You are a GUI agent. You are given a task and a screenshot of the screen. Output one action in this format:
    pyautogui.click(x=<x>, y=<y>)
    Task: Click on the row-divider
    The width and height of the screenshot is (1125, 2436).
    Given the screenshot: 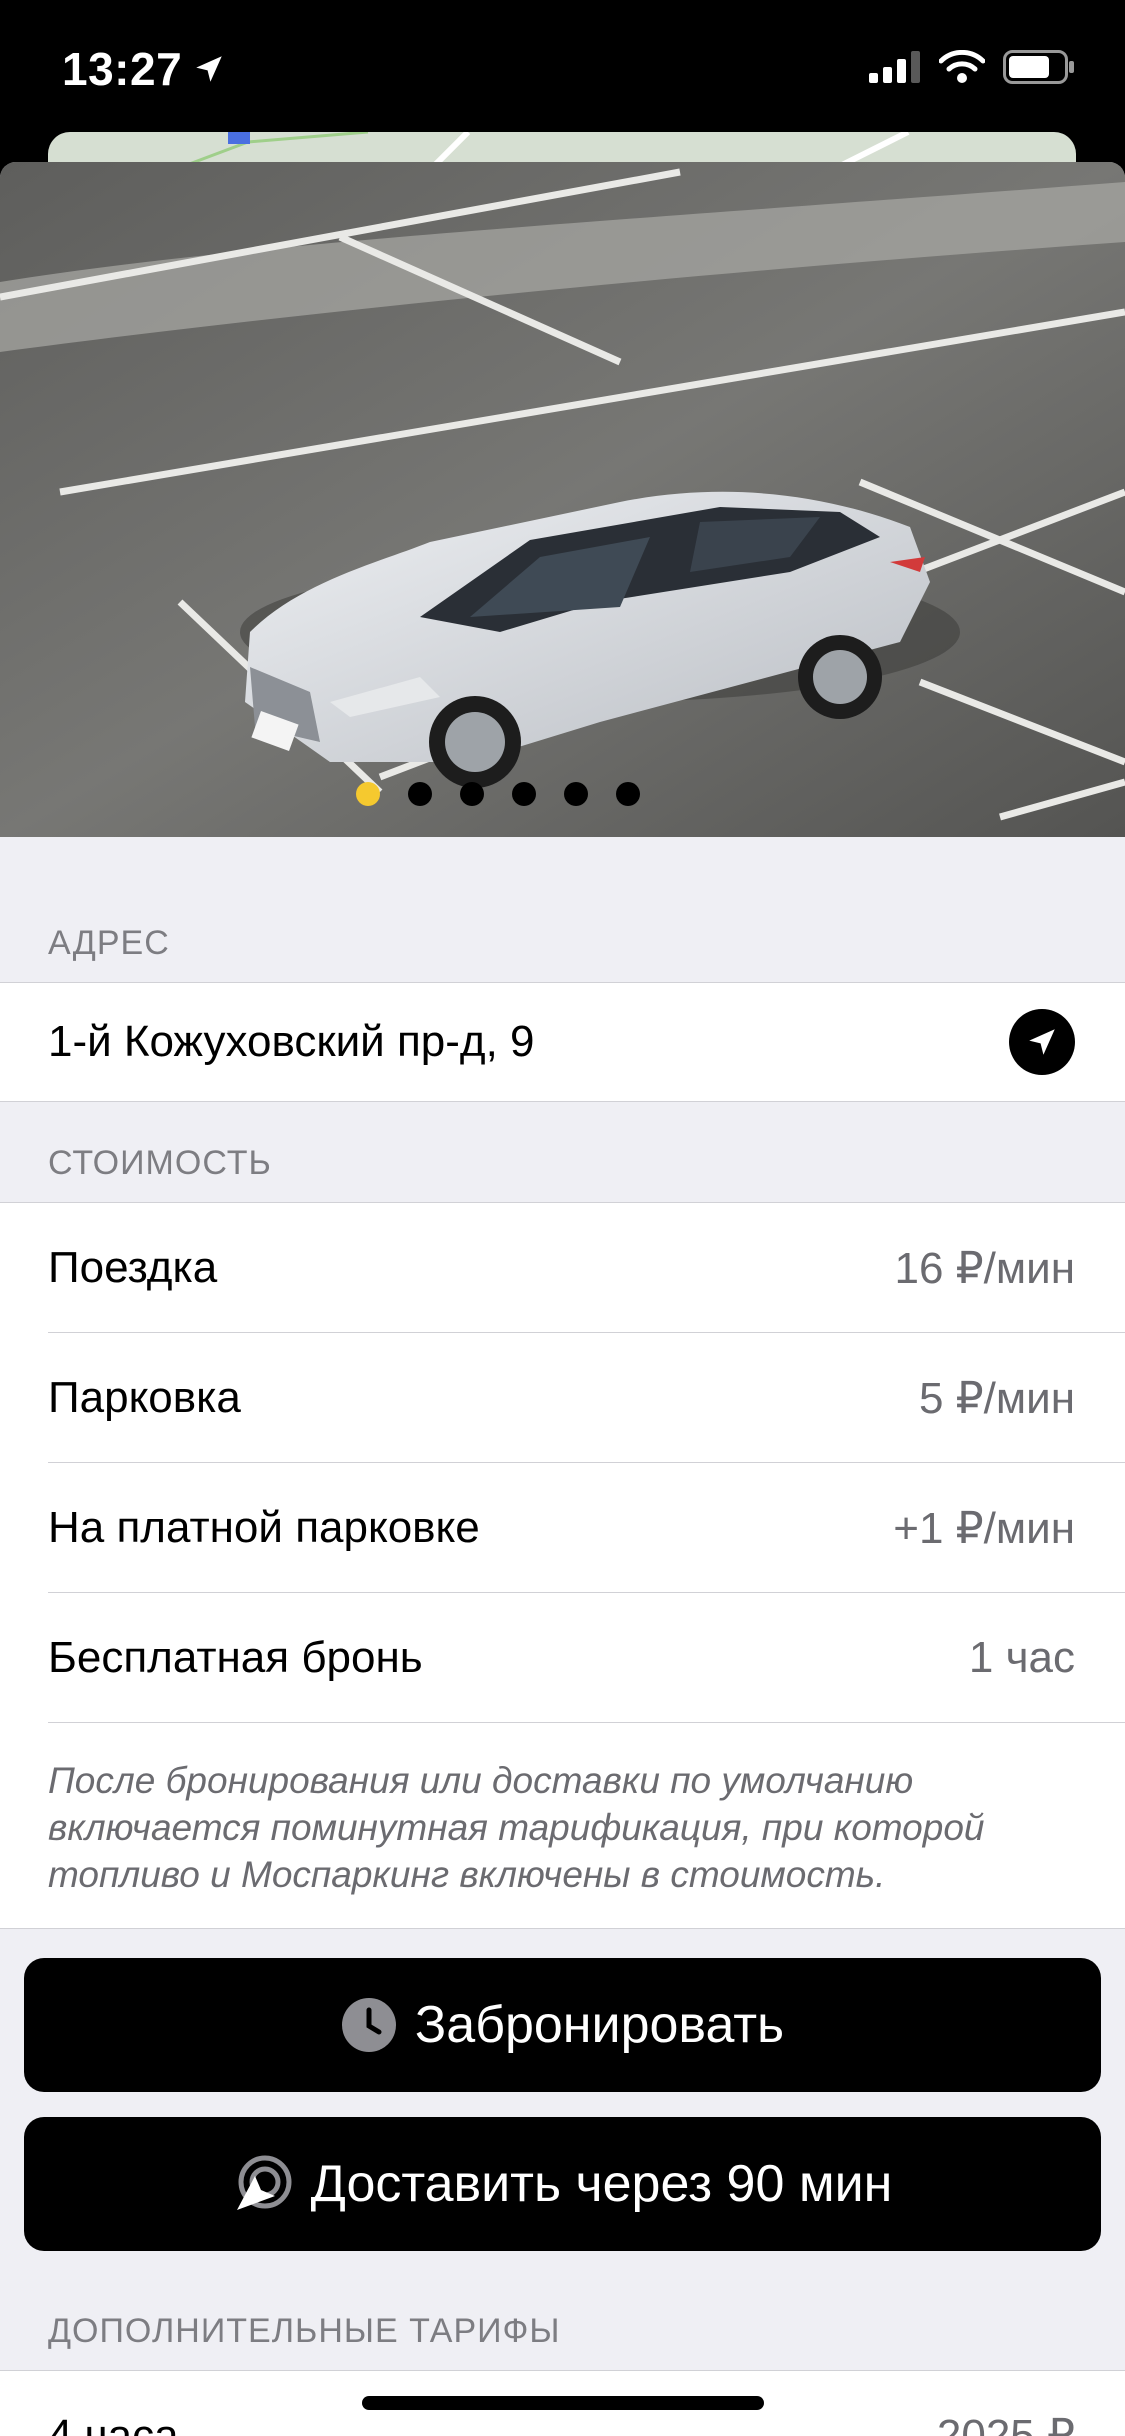 What is the action you would take?
    pyautogui.click(x=586, y=1722)
    